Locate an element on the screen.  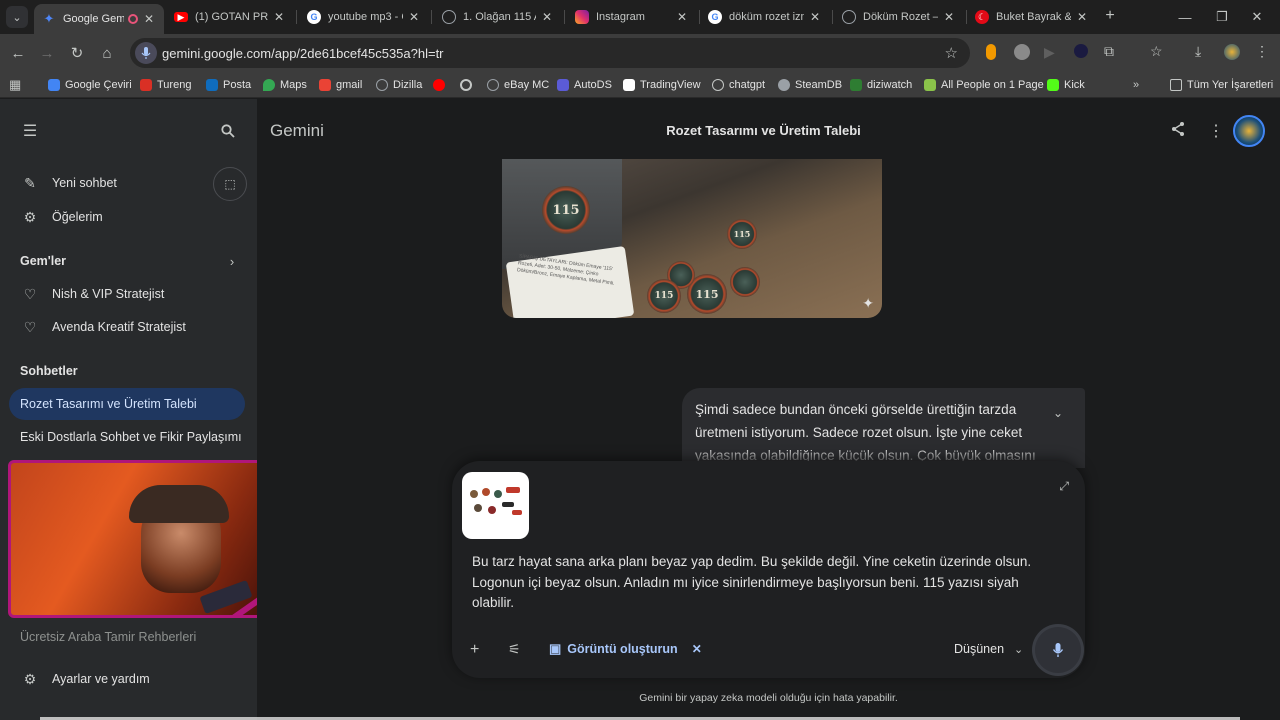
bookmark-tradingview: TradingView is located at coordinates (662, 85).